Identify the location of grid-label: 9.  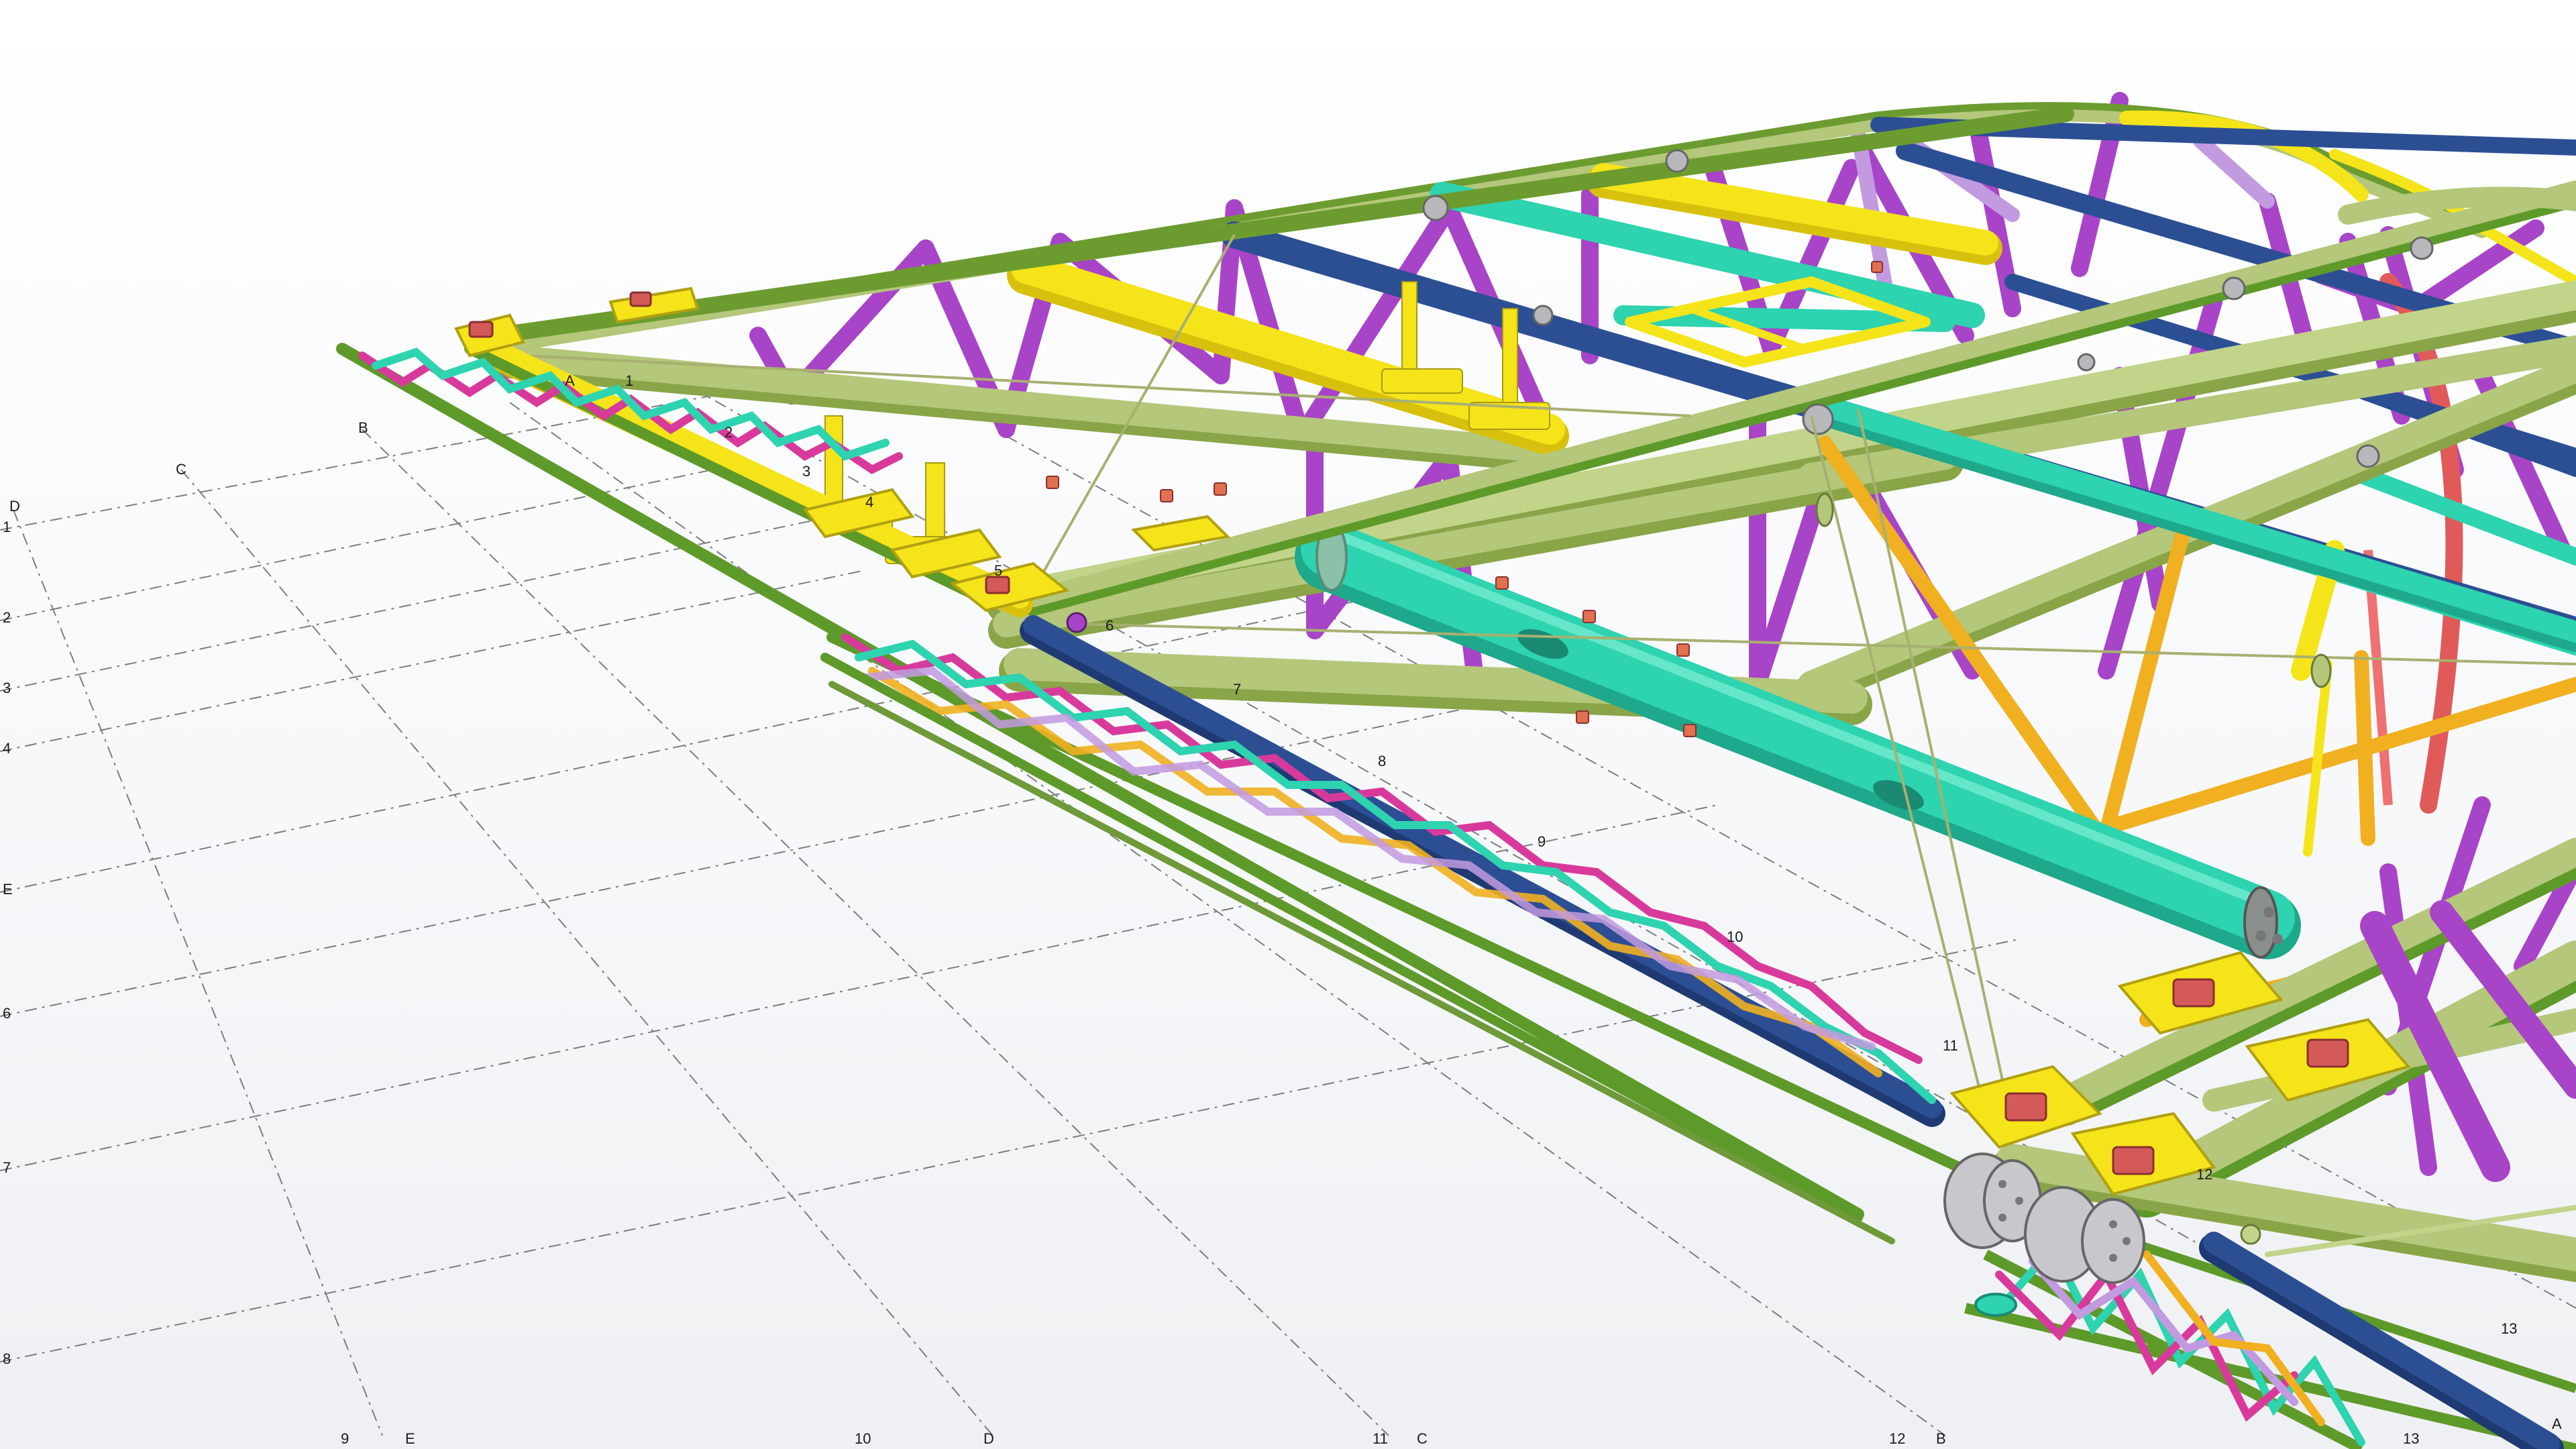
(345, 1438).